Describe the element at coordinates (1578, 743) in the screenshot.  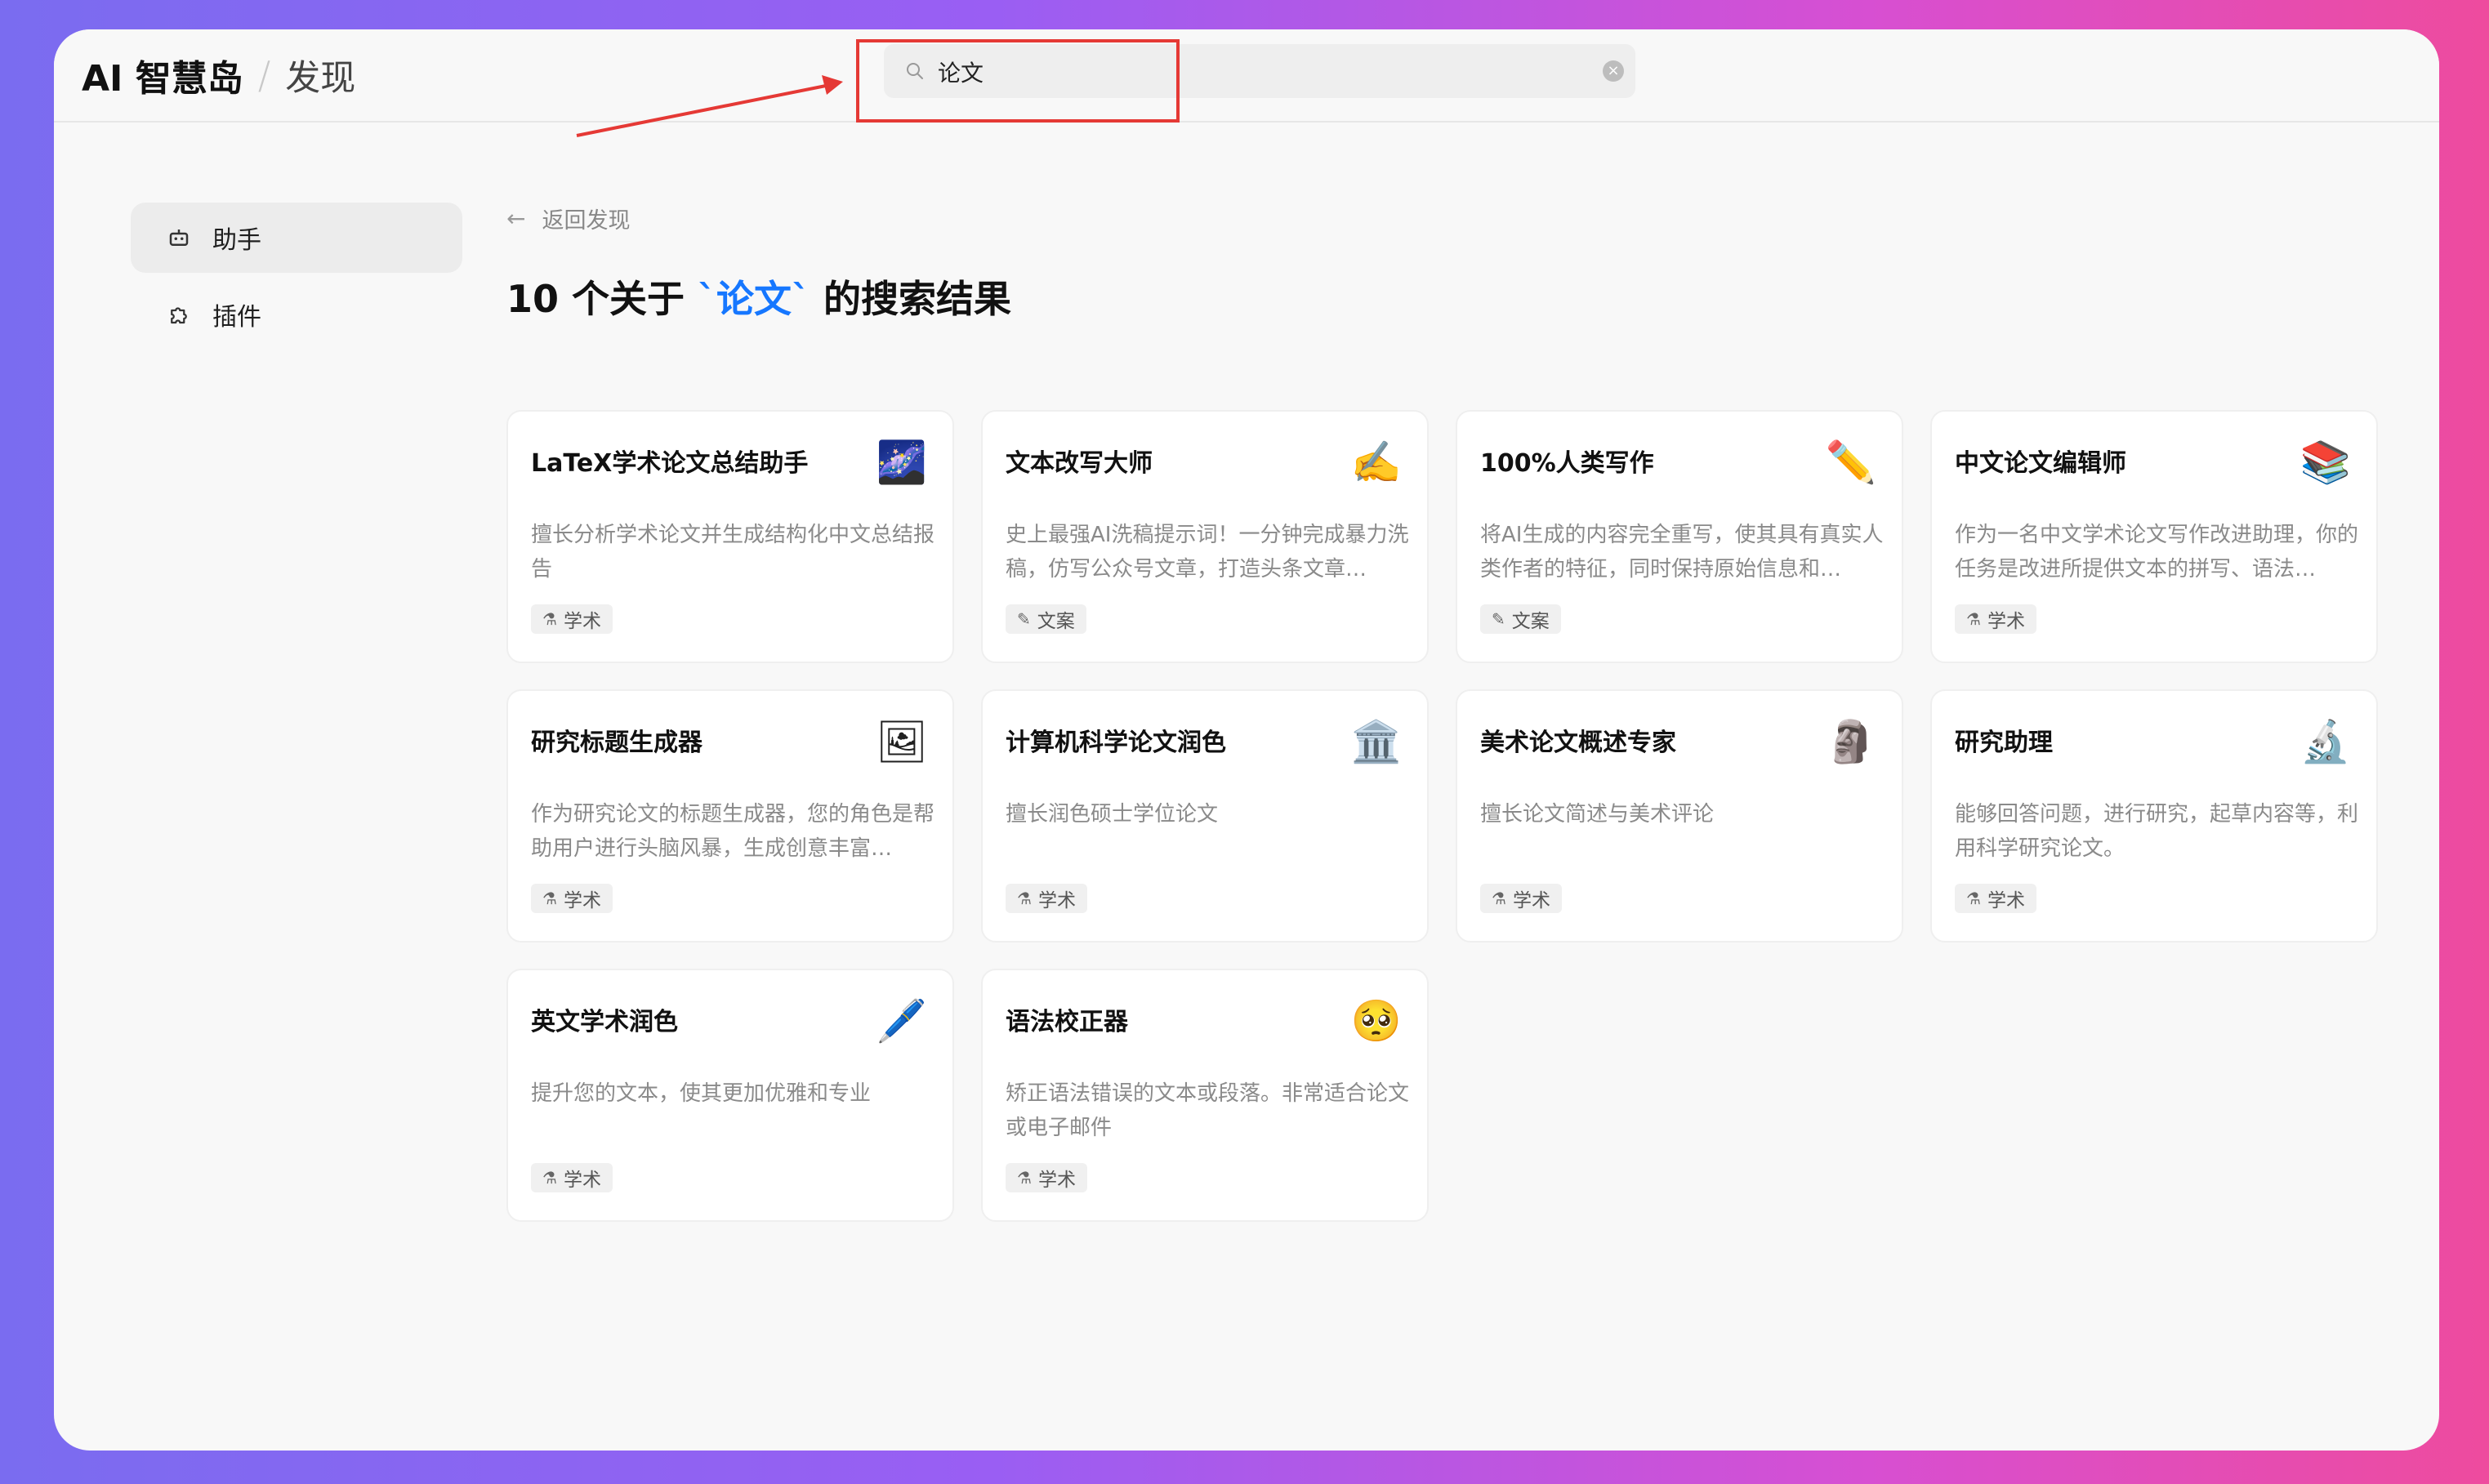
I see `card-title: 美术论文概述专家` at that location.